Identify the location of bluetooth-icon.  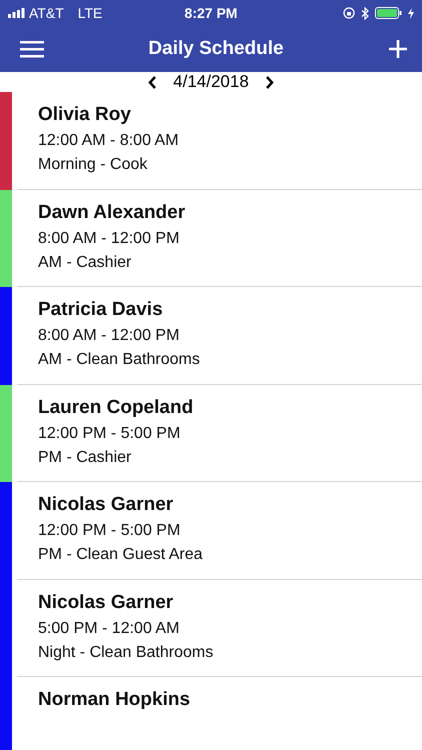
(365, 13).